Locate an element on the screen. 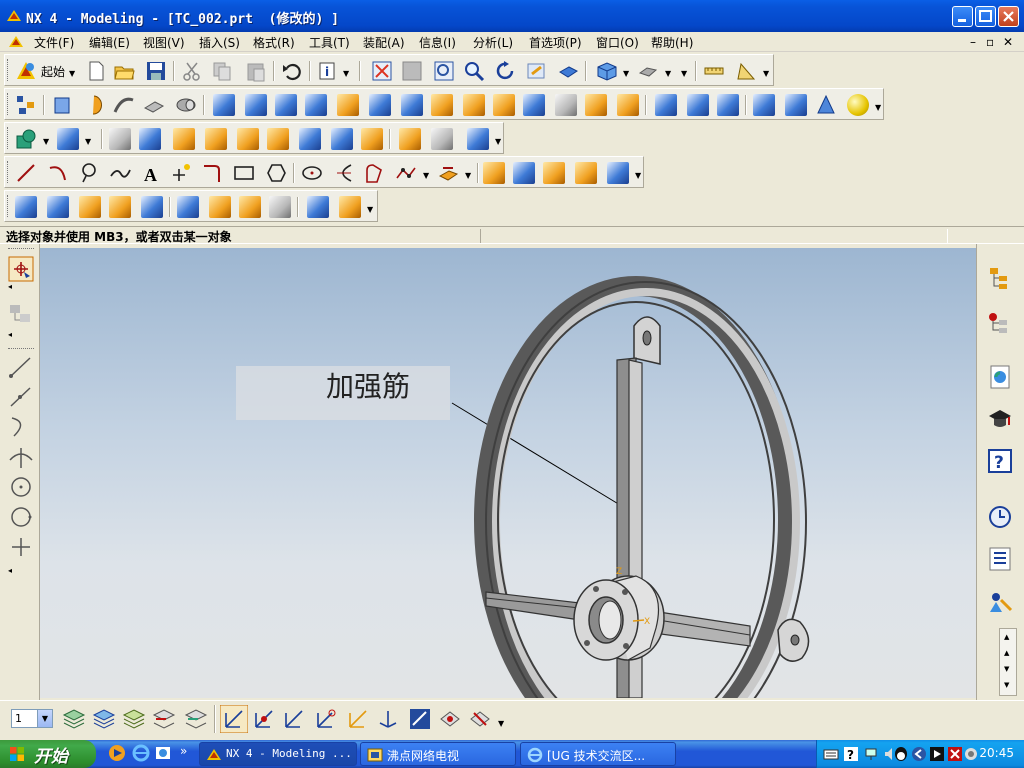 This screenshot has height=768, width=1024. styled-blend-icon is located at coordinates (350, 207).